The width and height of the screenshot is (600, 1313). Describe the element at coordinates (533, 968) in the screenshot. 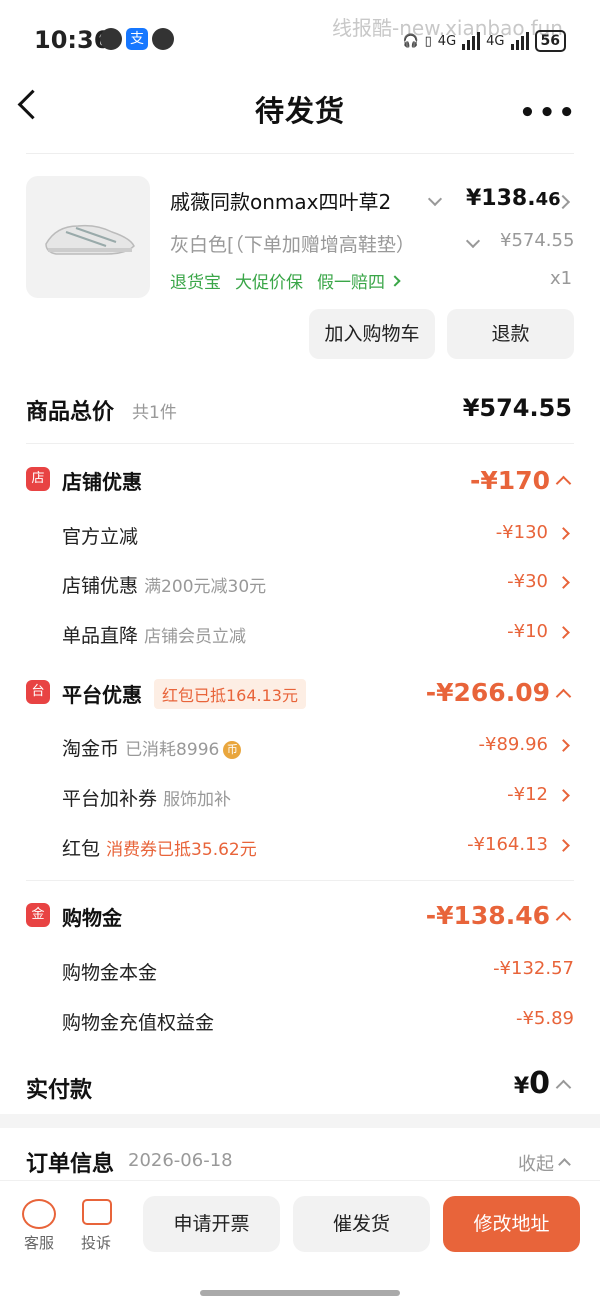

I see `gold-item-value: -¥132.57` at that location.